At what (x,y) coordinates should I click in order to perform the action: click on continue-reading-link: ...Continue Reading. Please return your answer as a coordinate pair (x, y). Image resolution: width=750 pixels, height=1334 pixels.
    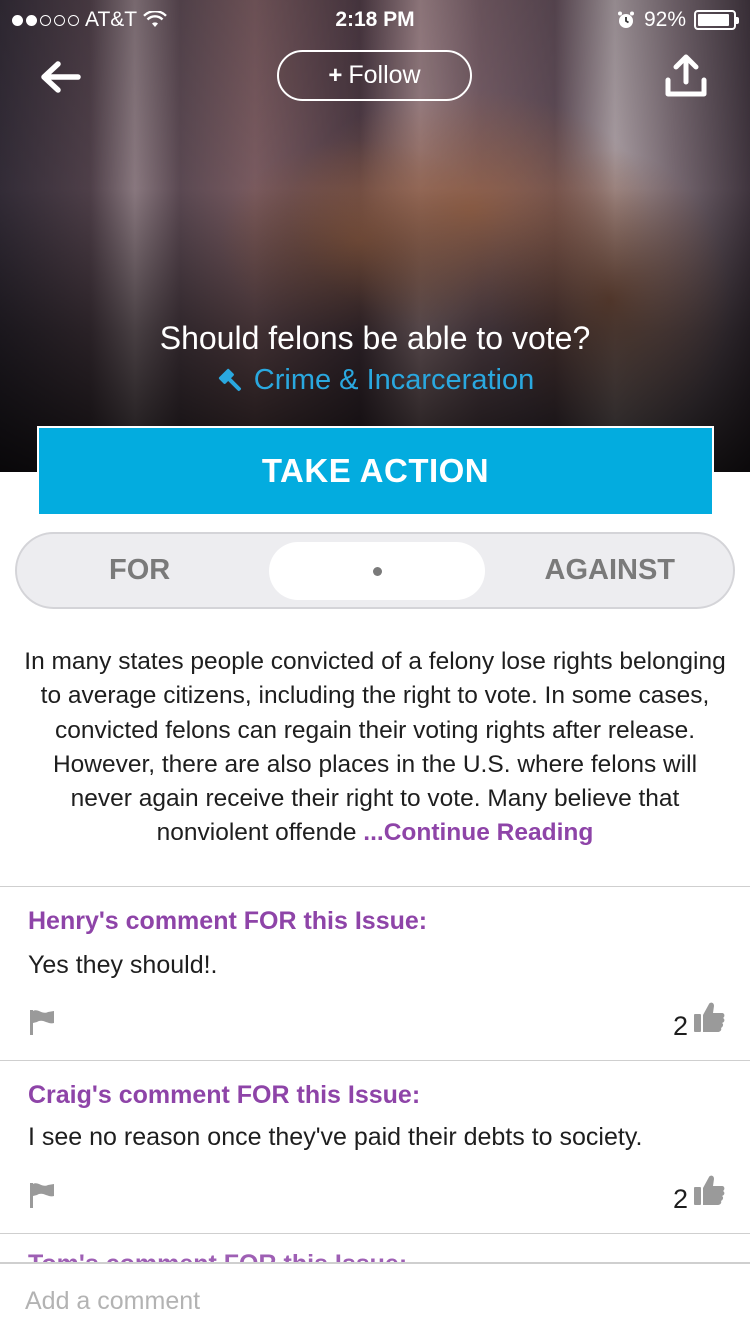
    Looking at the image, I should click on (478, 832).